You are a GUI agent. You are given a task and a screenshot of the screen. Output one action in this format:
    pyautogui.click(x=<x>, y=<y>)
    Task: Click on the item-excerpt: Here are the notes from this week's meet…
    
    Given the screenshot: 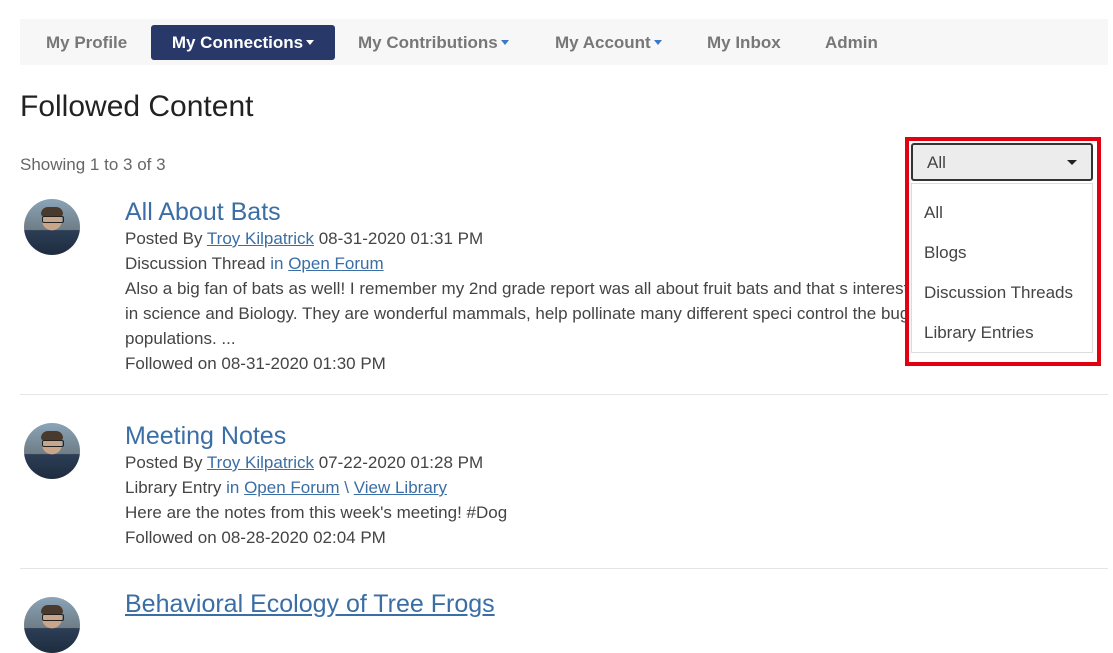 What is the action you would take?
    pyautogui.click(x=316, y=512)
    